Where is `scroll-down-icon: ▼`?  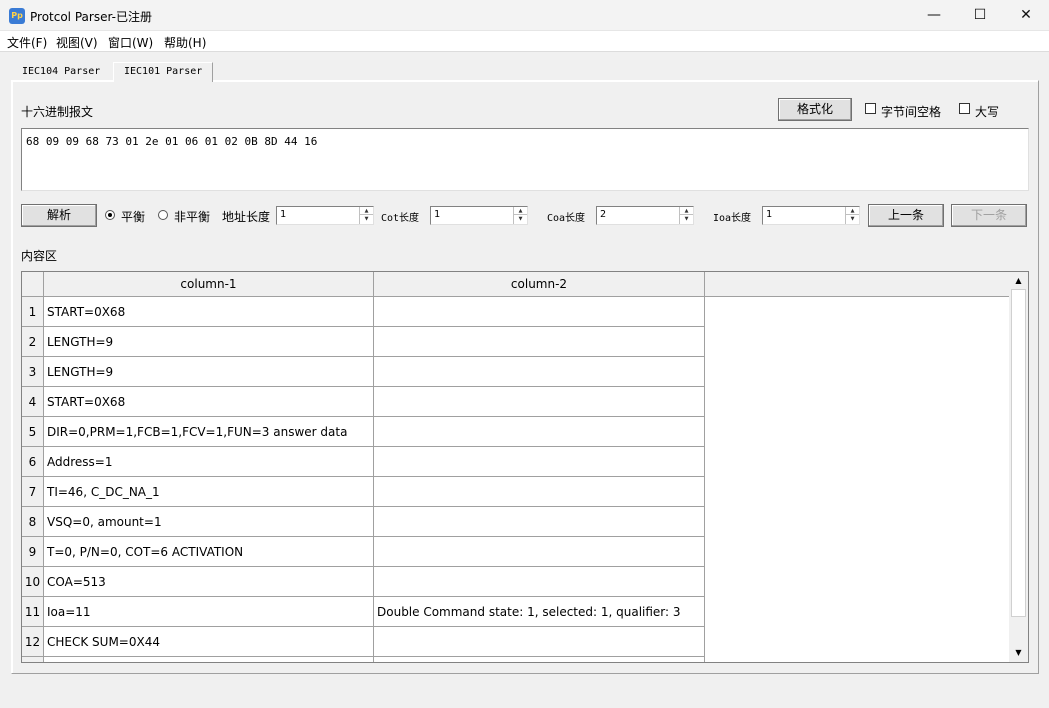 scroll-down-icon: ▼ is located at coordinates (1018, 653).